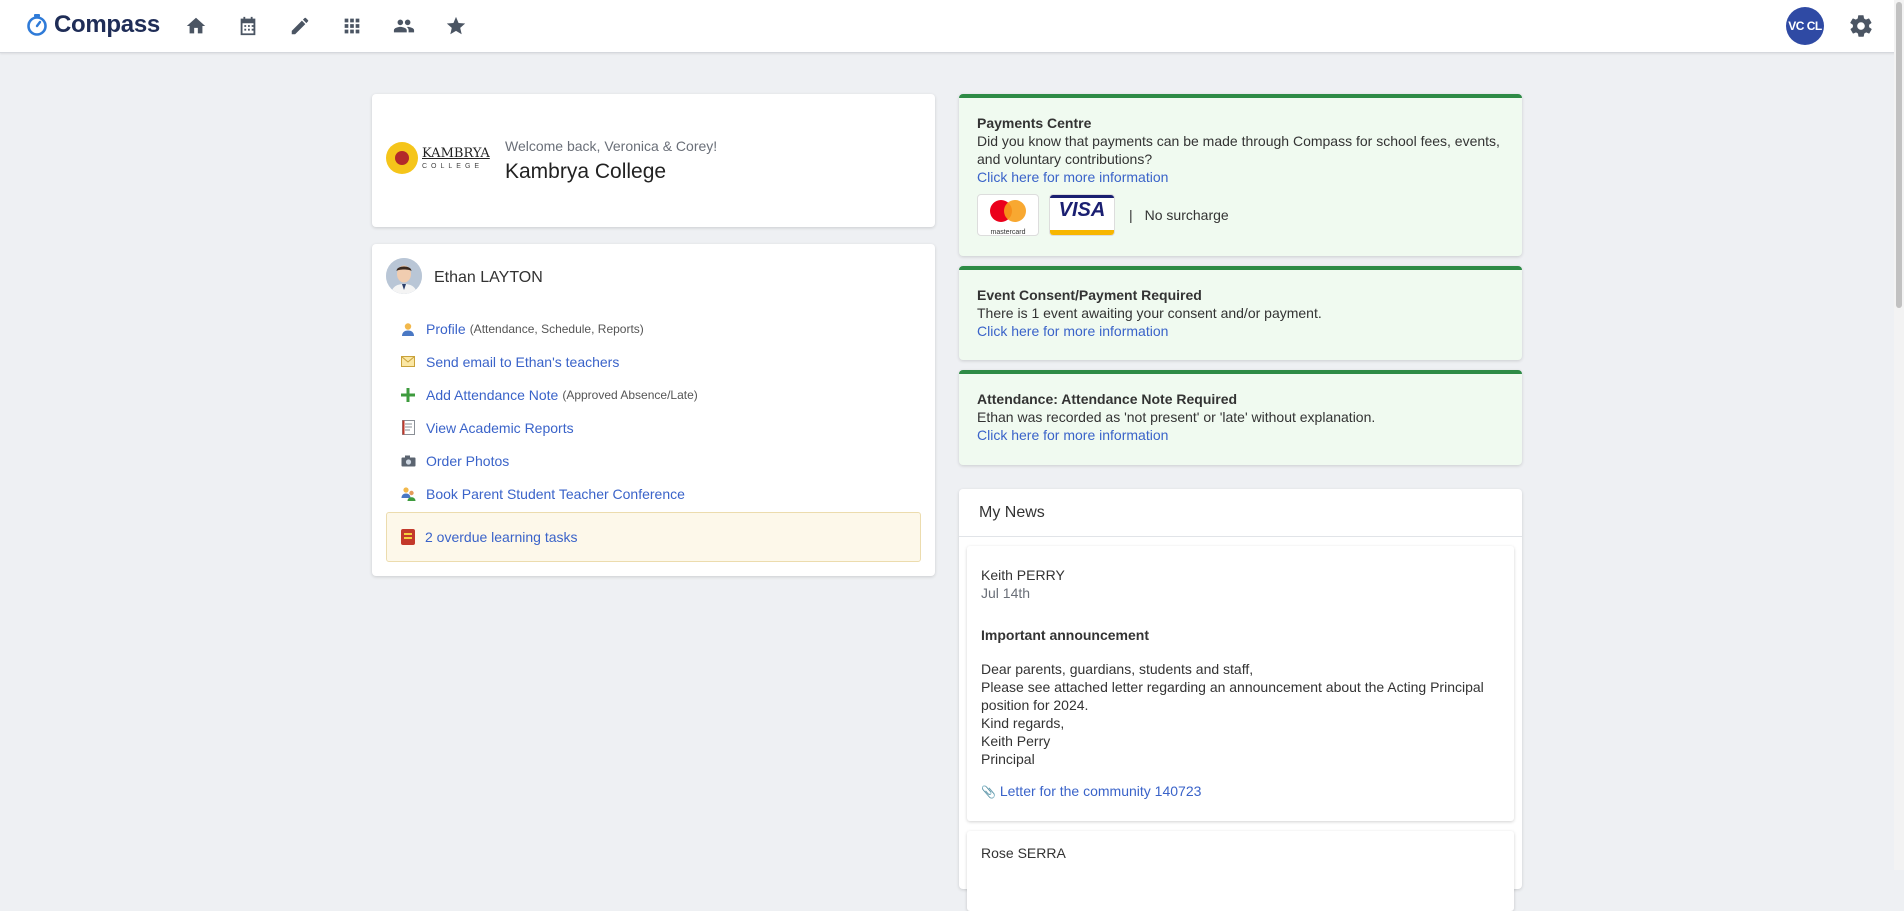 The width and height of the screenshot is (1904, 911). I want to click on news-title: Important announcement, so click(1065, 635).